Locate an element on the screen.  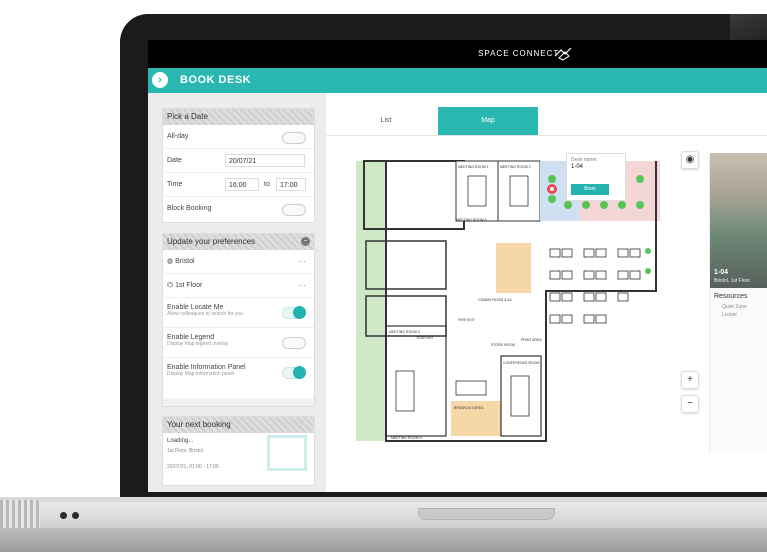
book-button: Book is located at coordinates (590, 189).